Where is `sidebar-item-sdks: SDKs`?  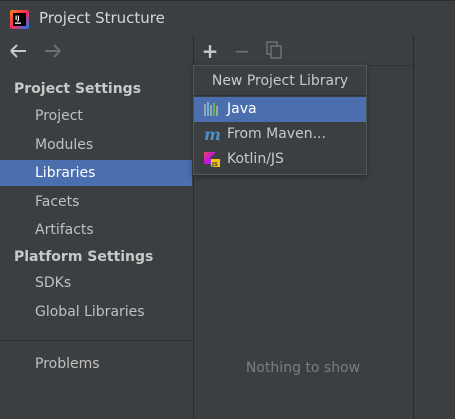 sidebar-item-sdks: SDKs is located at coordinates (96, 283).